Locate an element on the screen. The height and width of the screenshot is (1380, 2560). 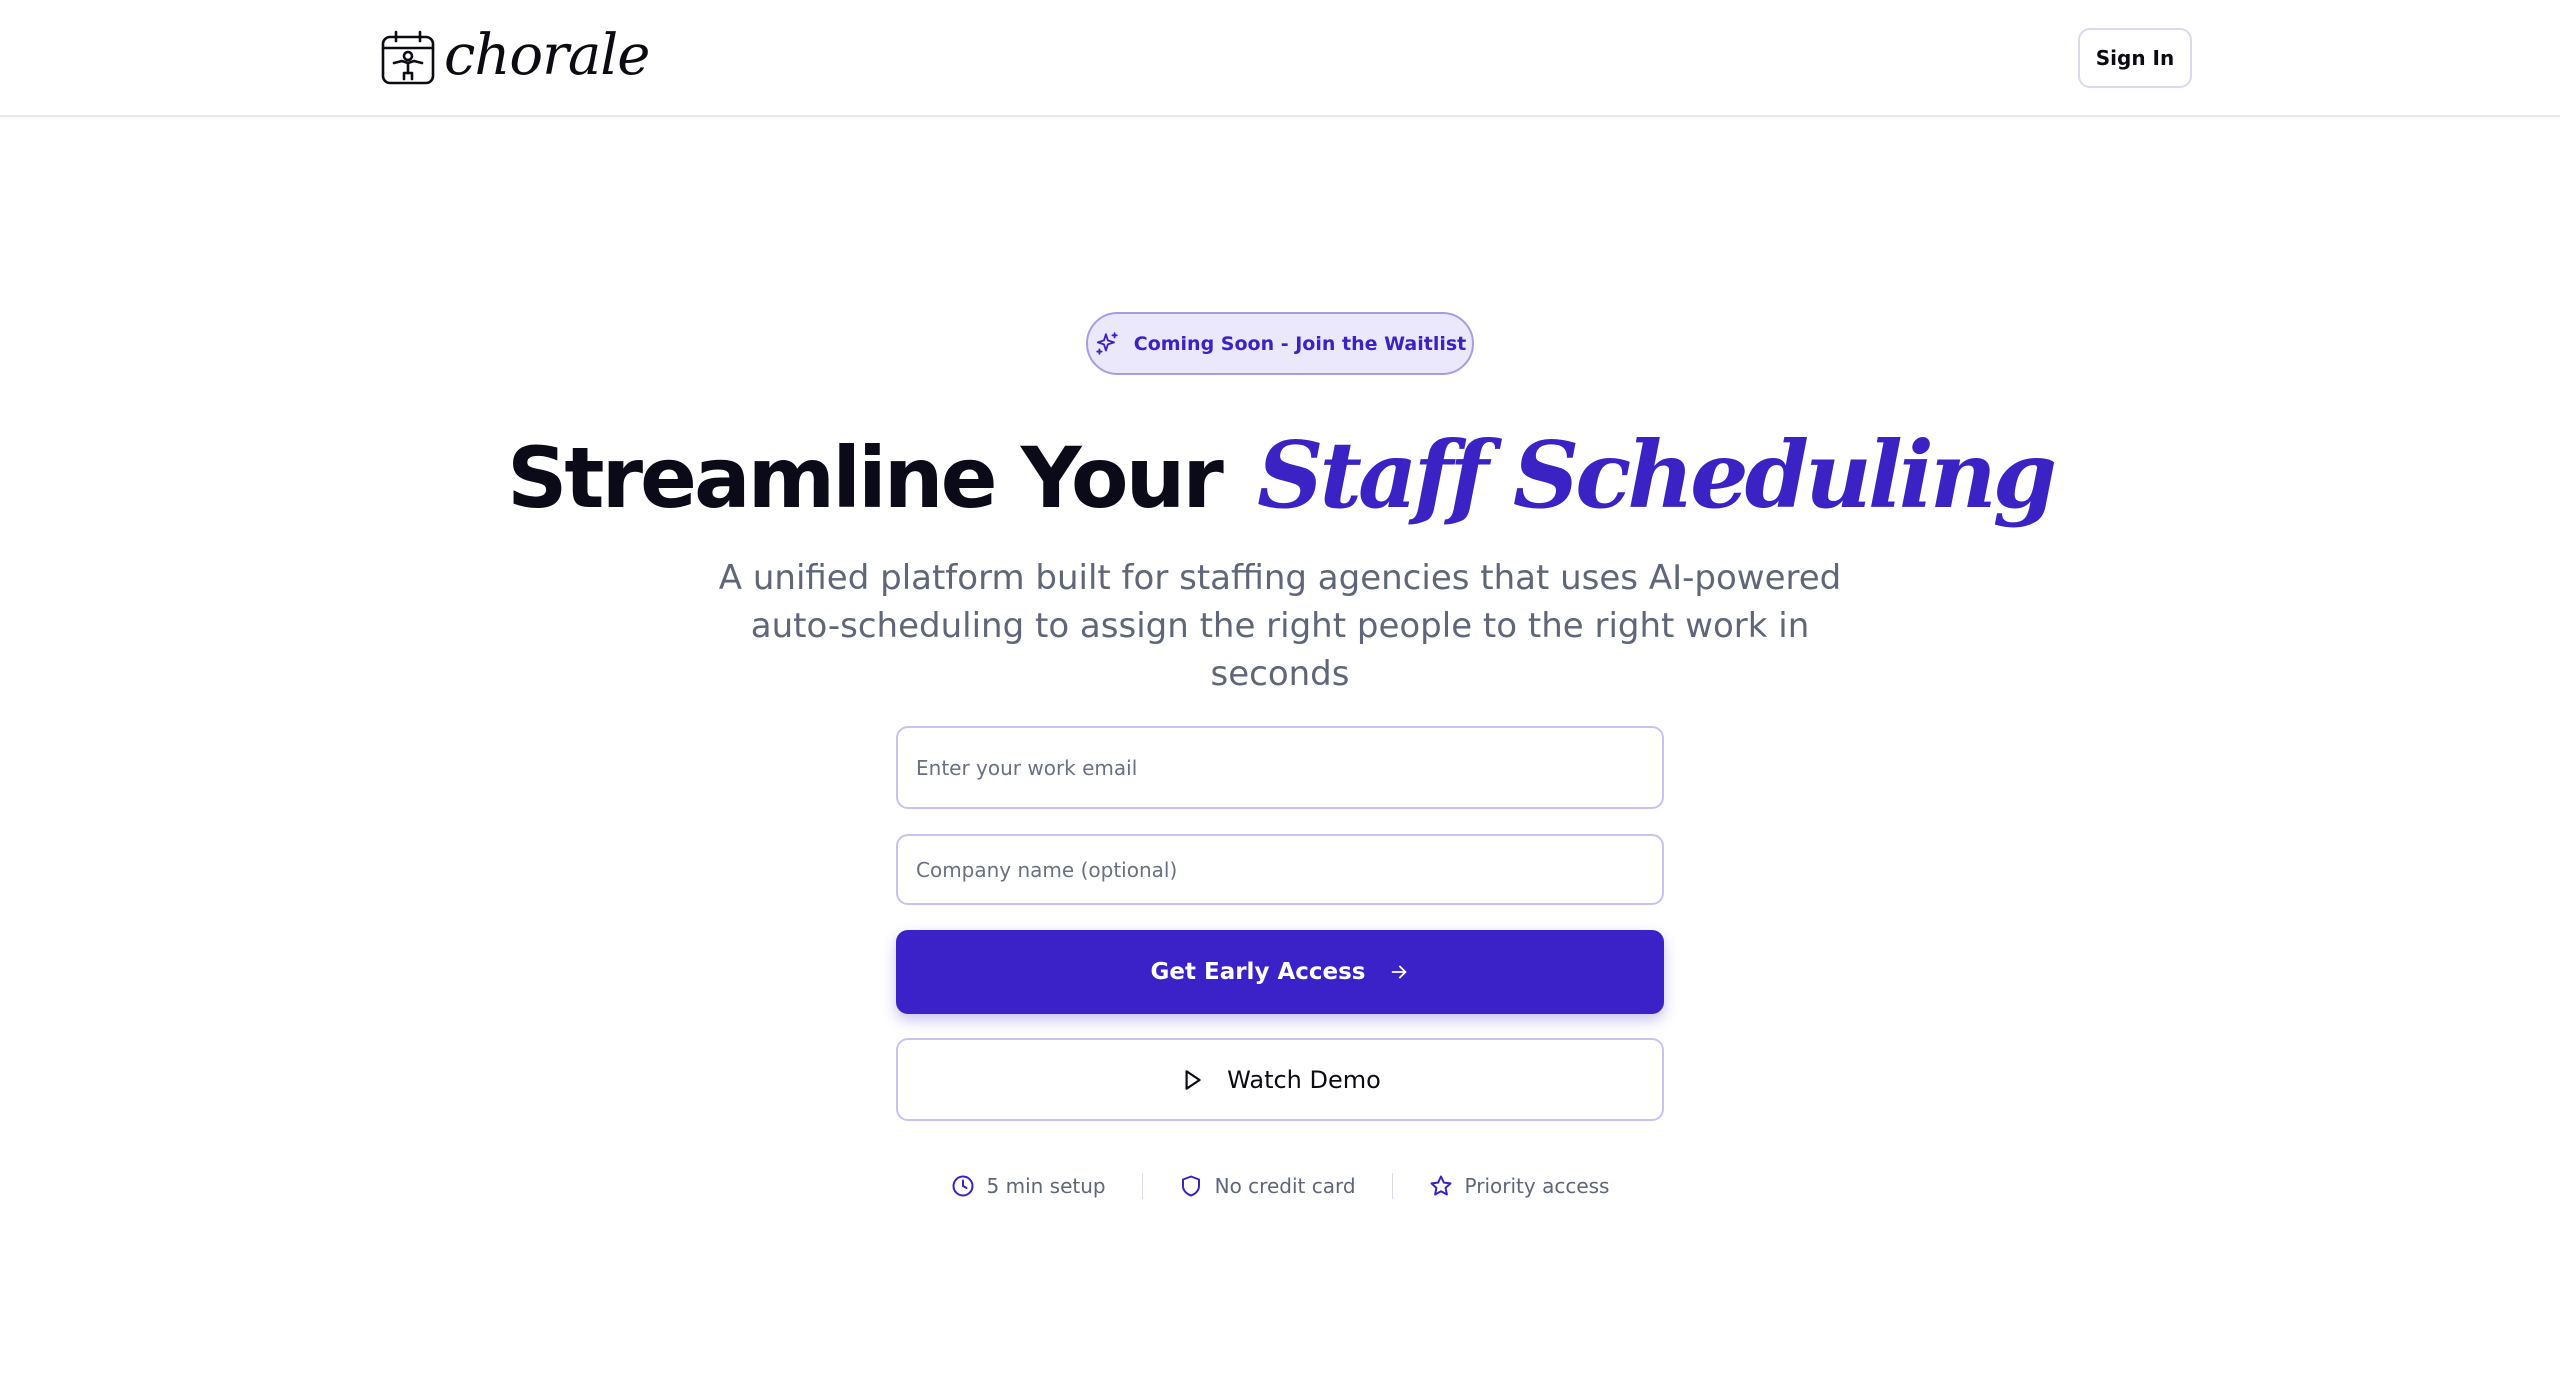
top-navigation-bar: chorale Sign In is located at coordinates (1280, 58).